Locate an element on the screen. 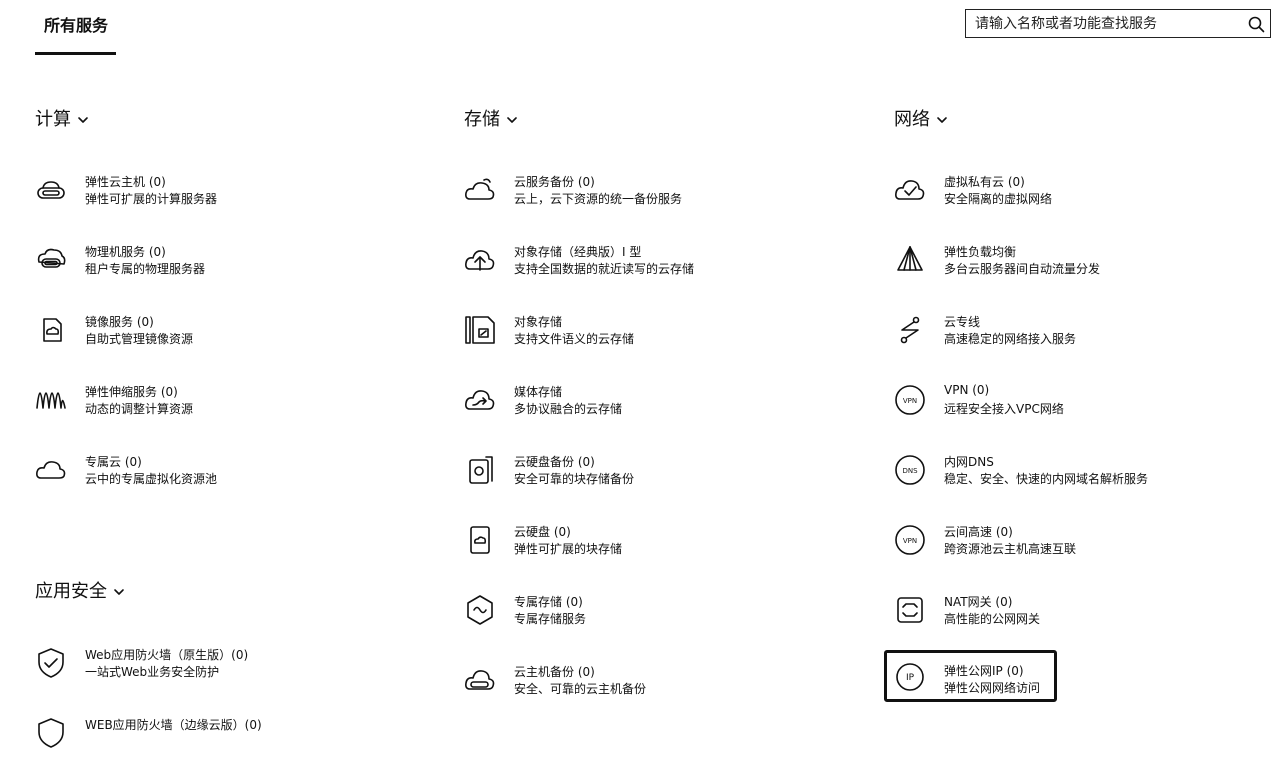 This screenshot has height=765, width=1280. cloud-connect-icon: VPN is located at coordinates (910, 540).